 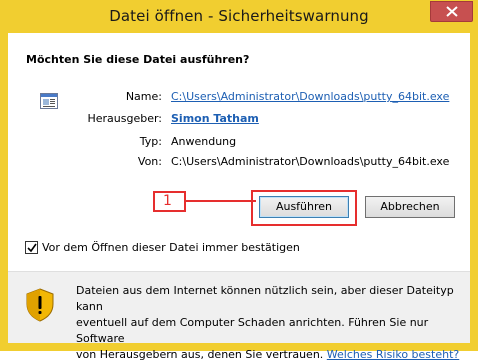 What do you see at coordinates (215, 118) in the screenshot?
I see `publisher-link: Simon Tatham` at bounding box center [215, 118].